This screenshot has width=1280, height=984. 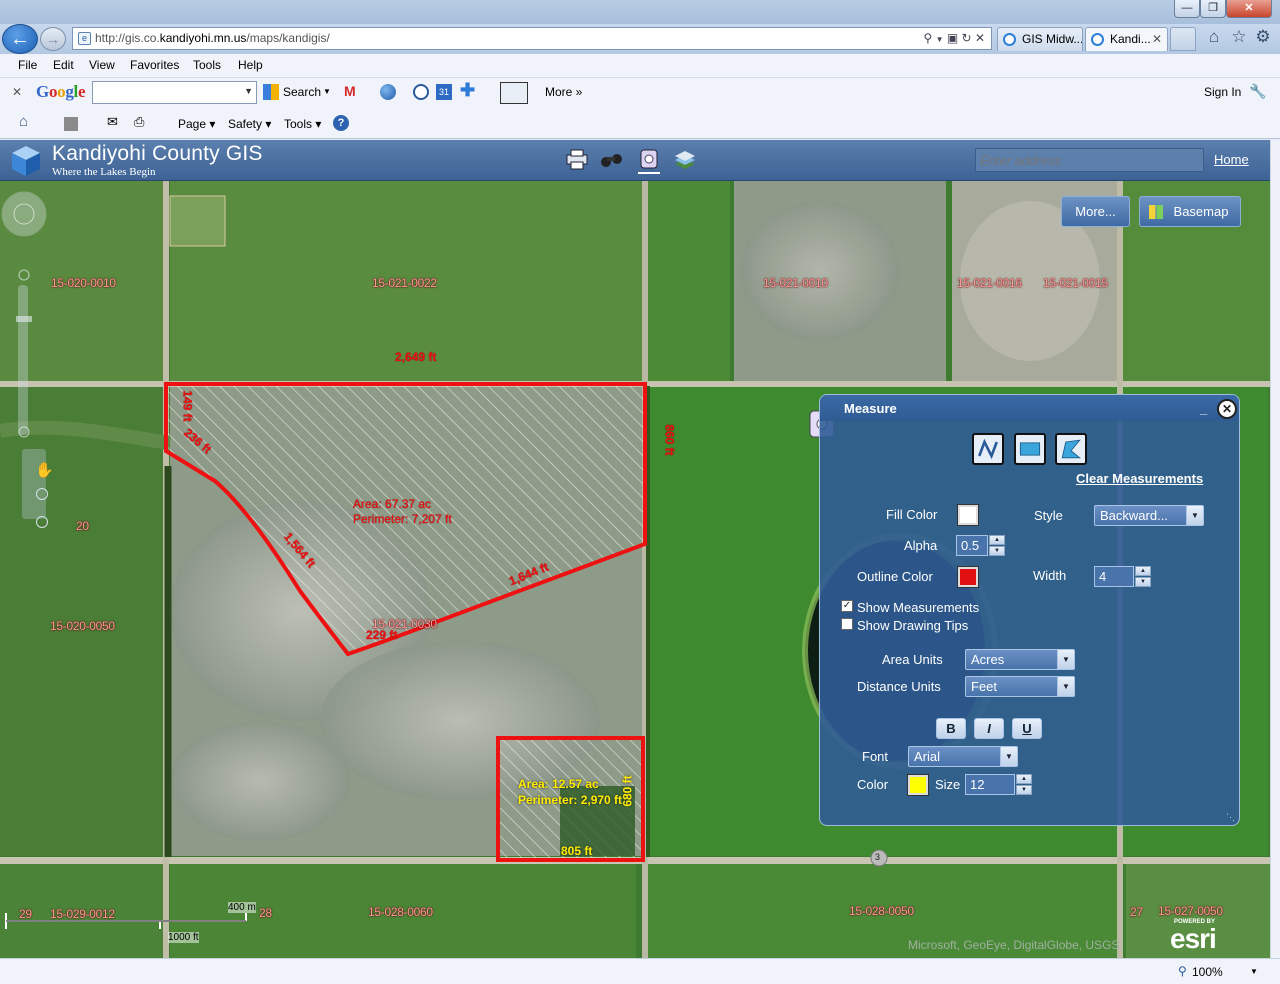 What do you see at coordinates (1190, 211) in the screenshot?
I see `basemap-button: Basemap` at bounding box center [1190, 211].